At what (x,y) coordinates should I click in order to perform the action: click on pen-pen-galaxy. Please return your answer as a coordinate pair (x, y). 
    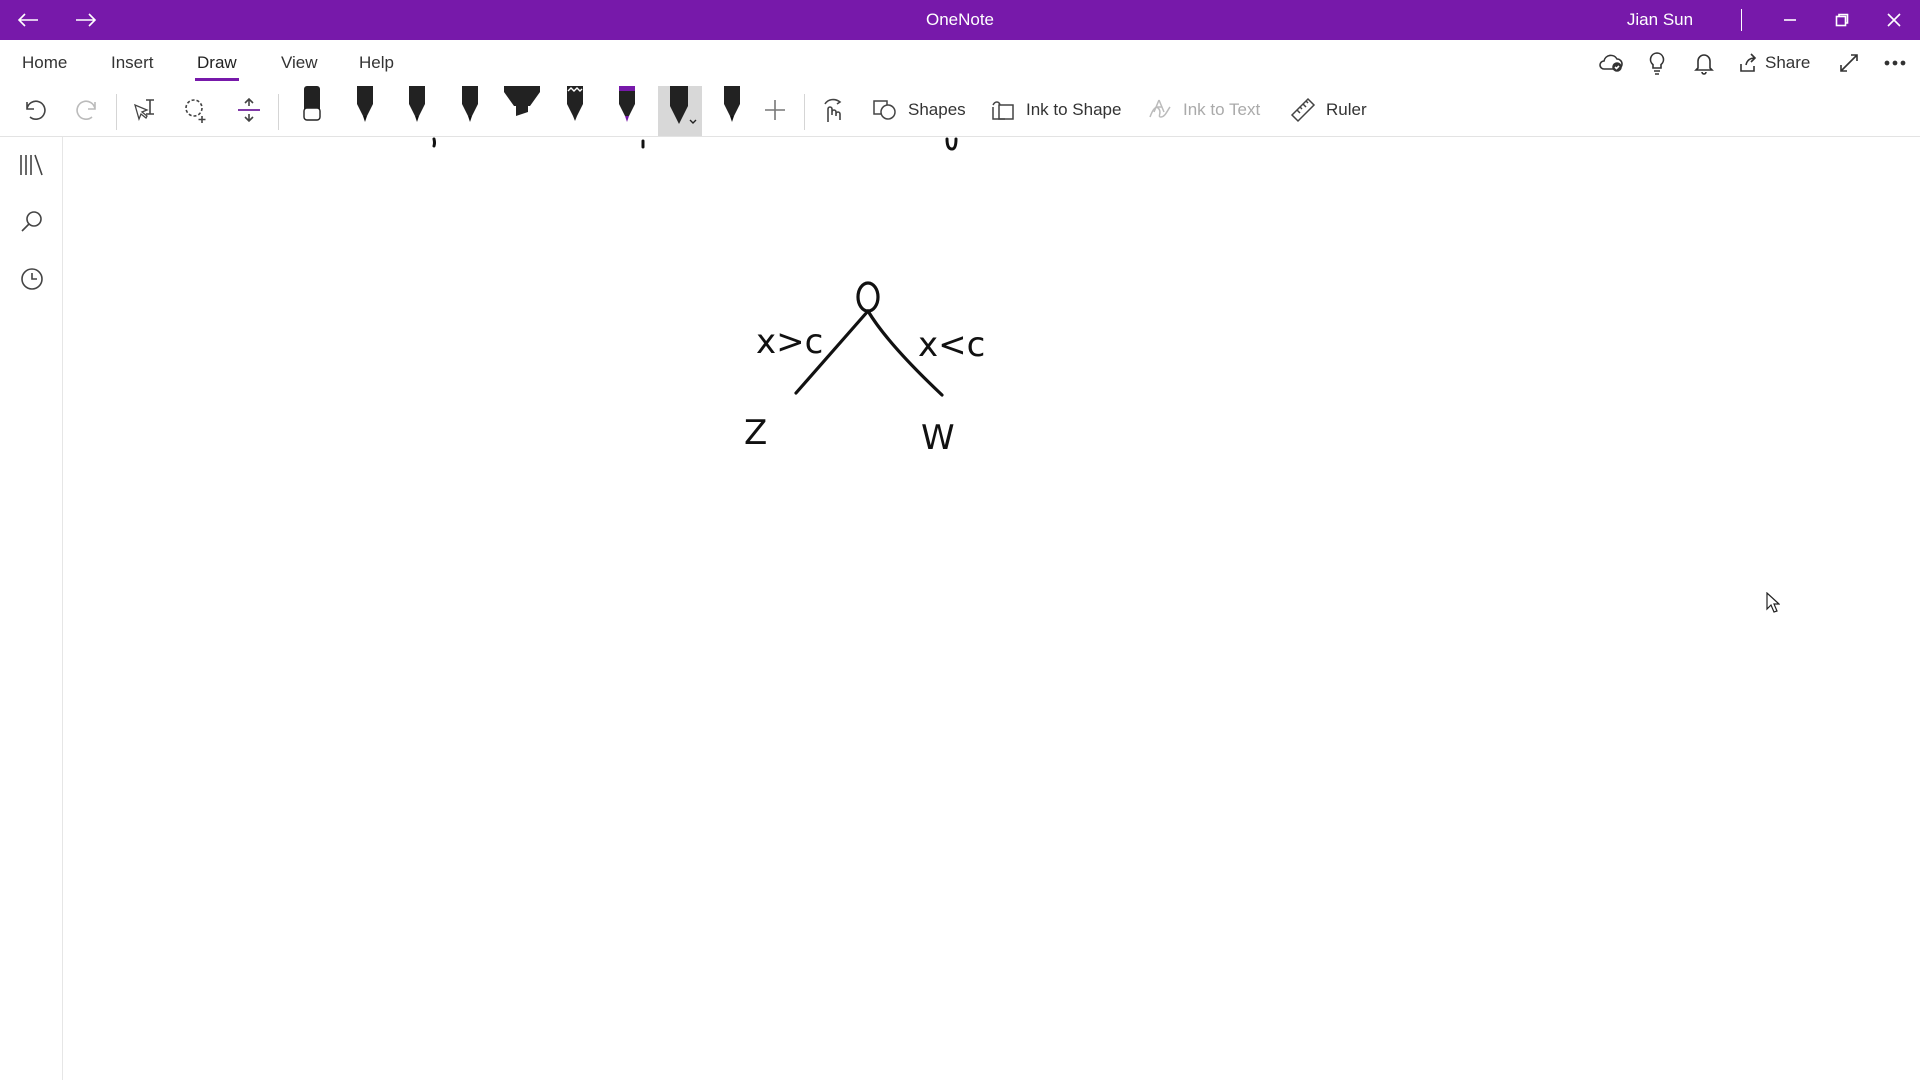
    Looking at the image, I should click on (575, 111).